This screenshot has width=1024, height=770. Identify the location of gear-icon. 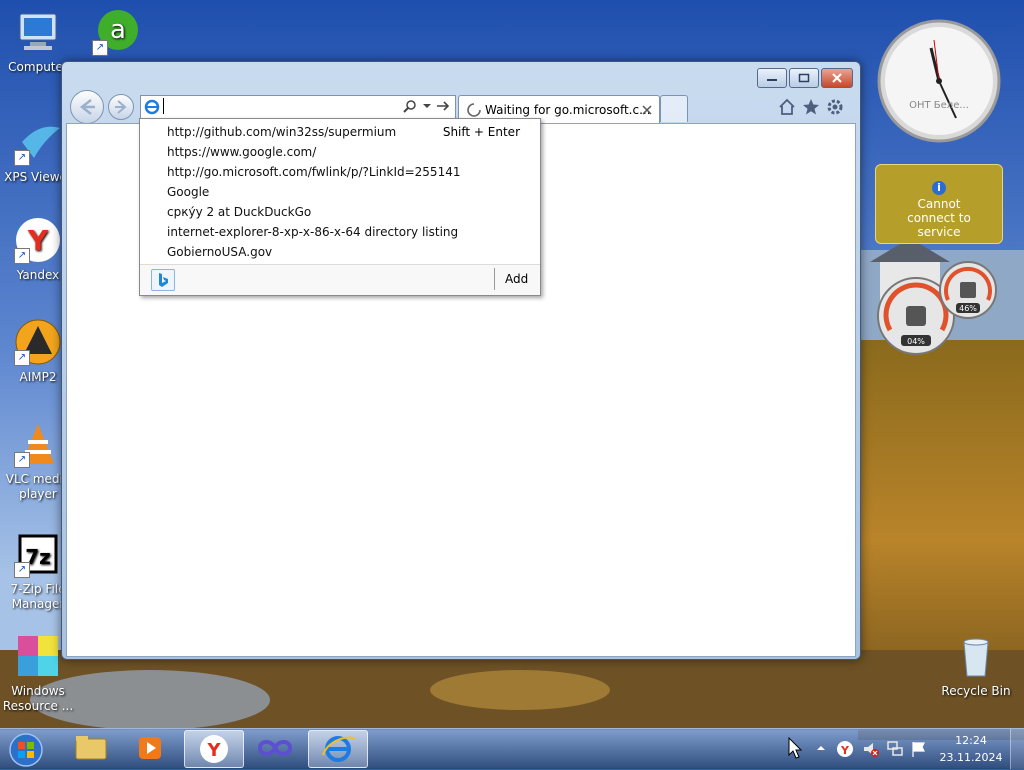
(835, 107).